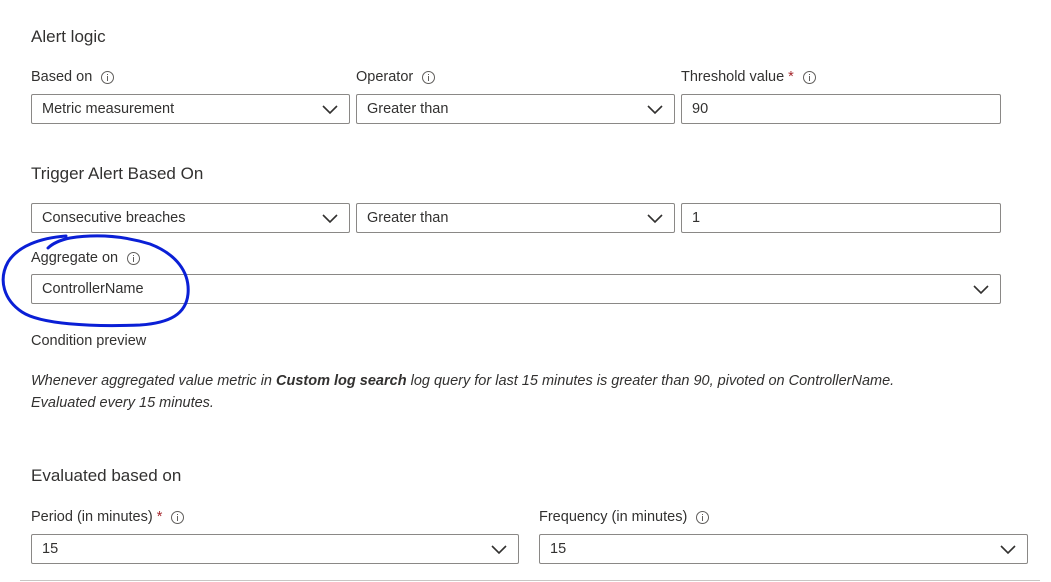 The image size is (1051, 582). Describe the element at coordinates (95, 281) in the screenshot. I see `annotation-circle` at that location.